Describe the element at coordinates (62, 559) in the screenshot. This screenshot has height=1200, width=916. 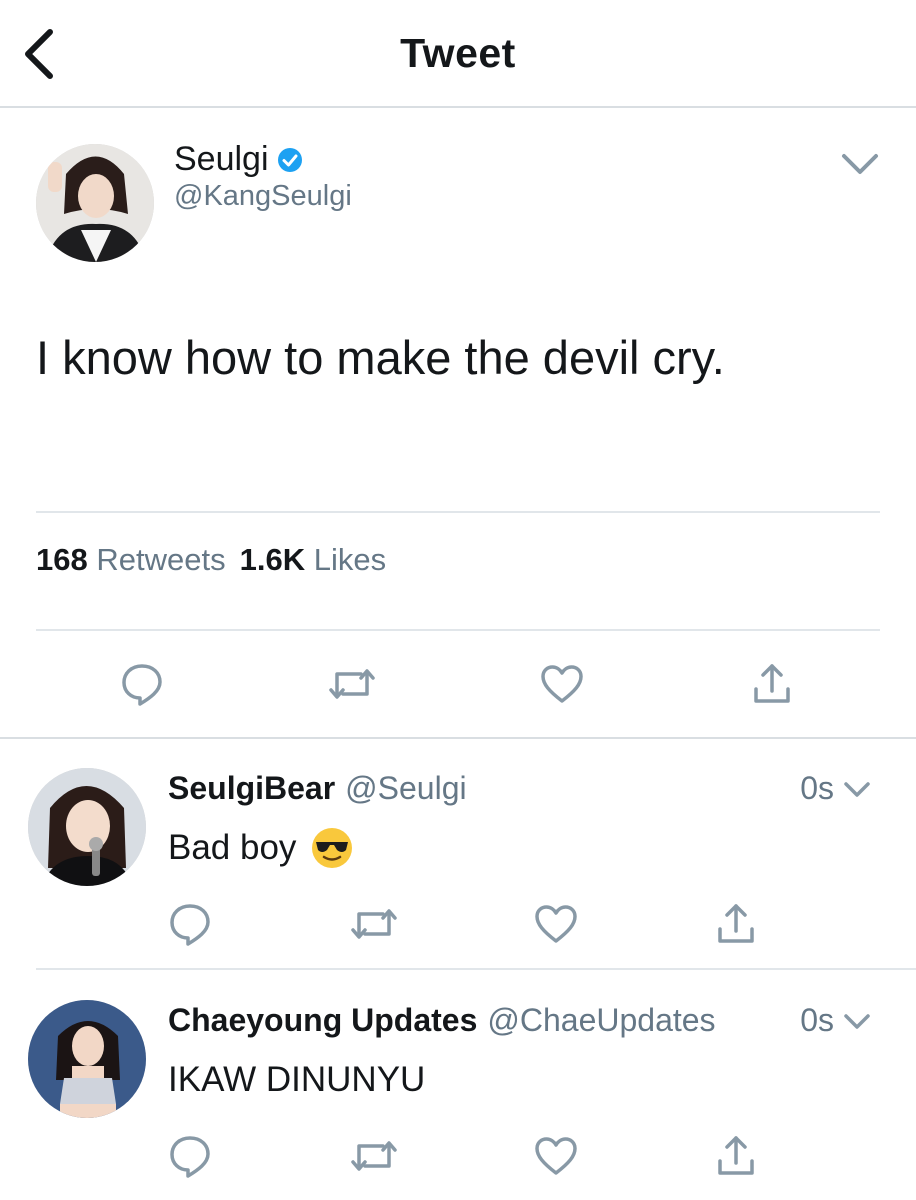
I see `retweets-count: 168` at that location.